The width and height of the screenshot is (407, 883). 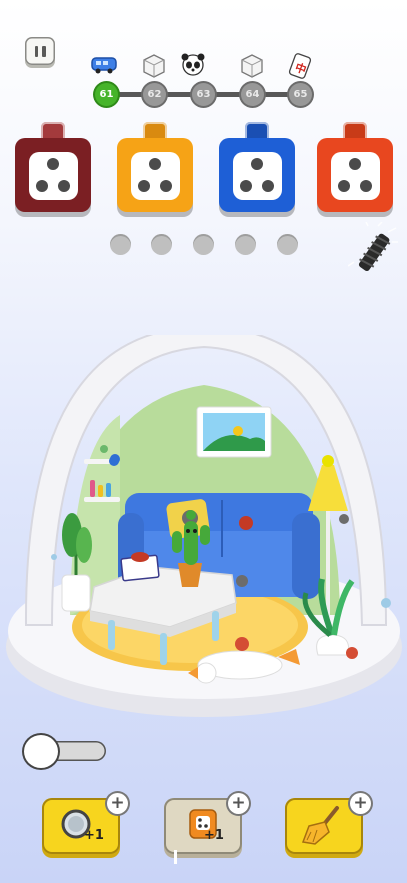 I want to click on dice-box-yellow, so click(x=155, y=175).